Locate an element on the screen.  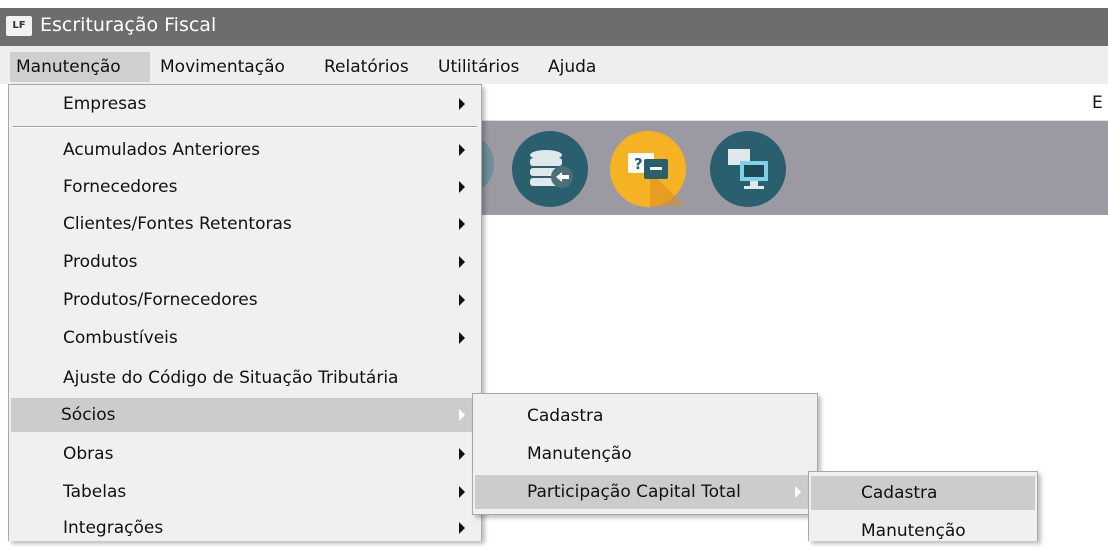
menu-item-label: Clientes/Fontes Retentoras is located at coordinates (177, 224).